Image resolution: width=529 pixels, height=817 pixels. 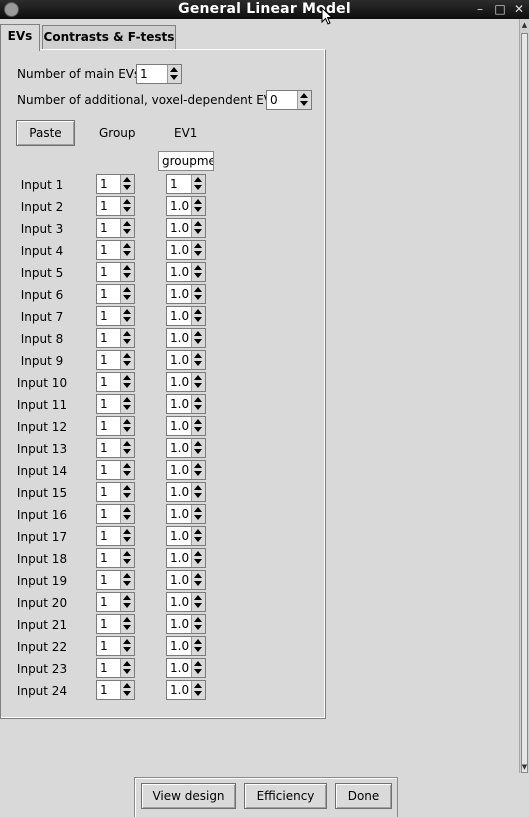 What do you see at coordinates (285, 796) in the screenshot?
I see `efficiency-button: Efficiency` at bounding box center [285, 796].